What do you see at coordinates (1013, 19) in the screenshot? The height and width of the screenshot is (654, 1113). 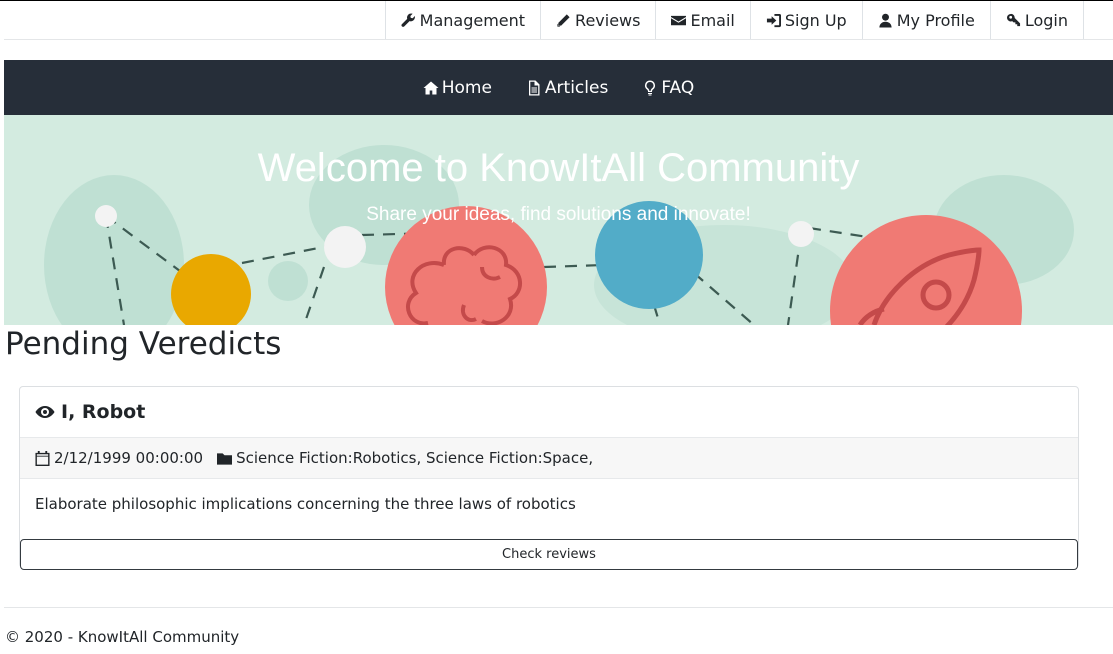 I see `key-icon` at bounding box center [1013, 19].